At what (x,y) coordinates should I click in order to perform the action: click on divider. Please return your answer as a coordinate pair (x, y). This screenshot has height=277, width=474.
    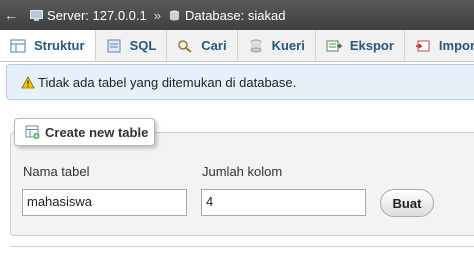
    Looking at the image, I should click on (242, 246).